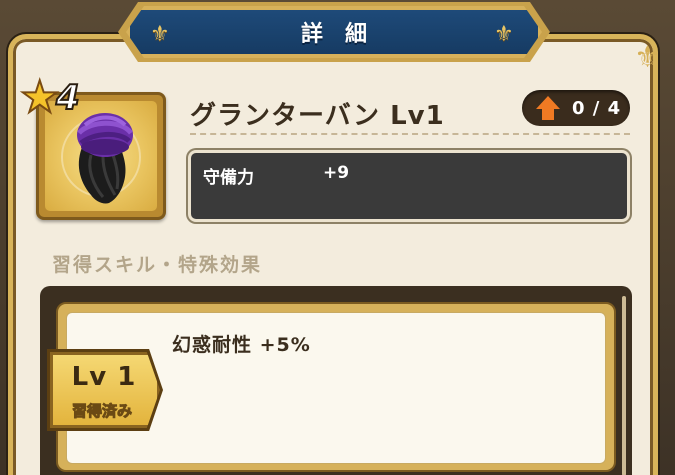 This screenshot has height=475, width=675. I want to click on scrollbar, so click(624, 385).